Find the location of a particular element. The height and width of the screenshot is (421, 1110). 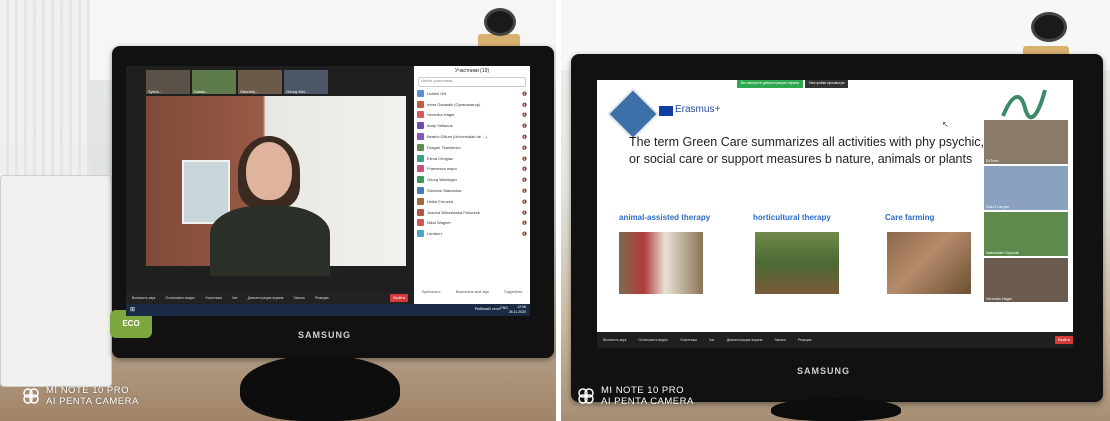

participant-row: Beatrix Gillum (Universidad de ...) 🔇 is located at coordinates (472, 136).